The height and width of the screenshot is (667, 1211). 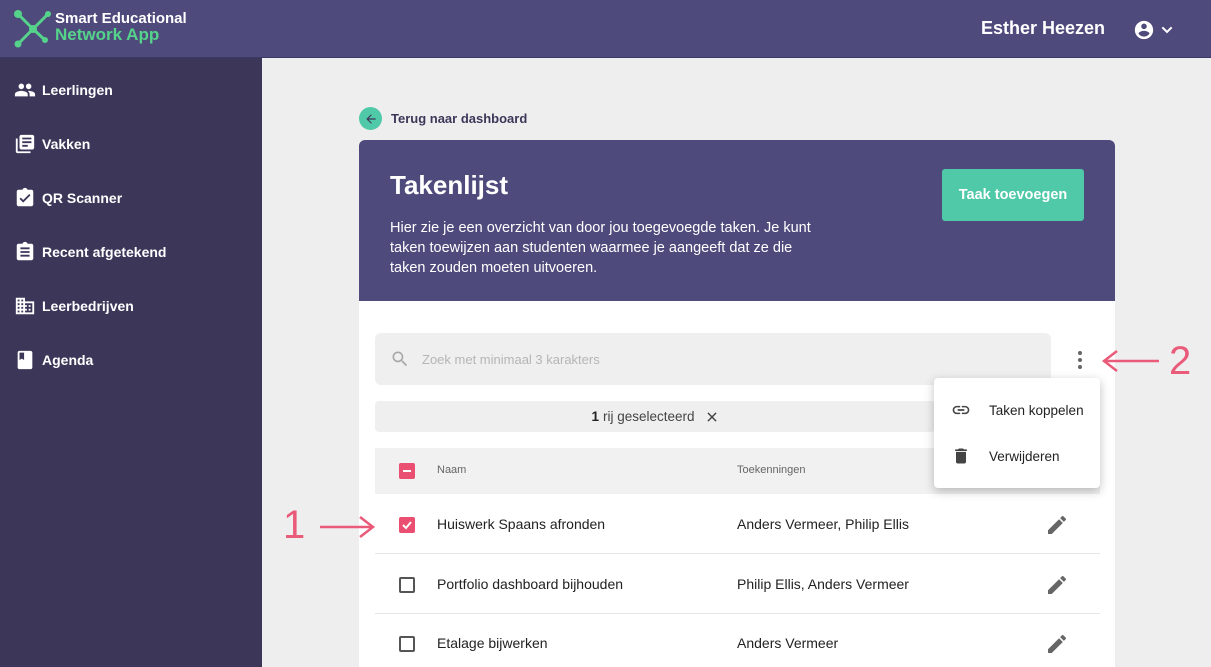 What do you see at coordinates (25, 90) in the screenshot?
I see `people-icon` at bounding box center [25, 90].